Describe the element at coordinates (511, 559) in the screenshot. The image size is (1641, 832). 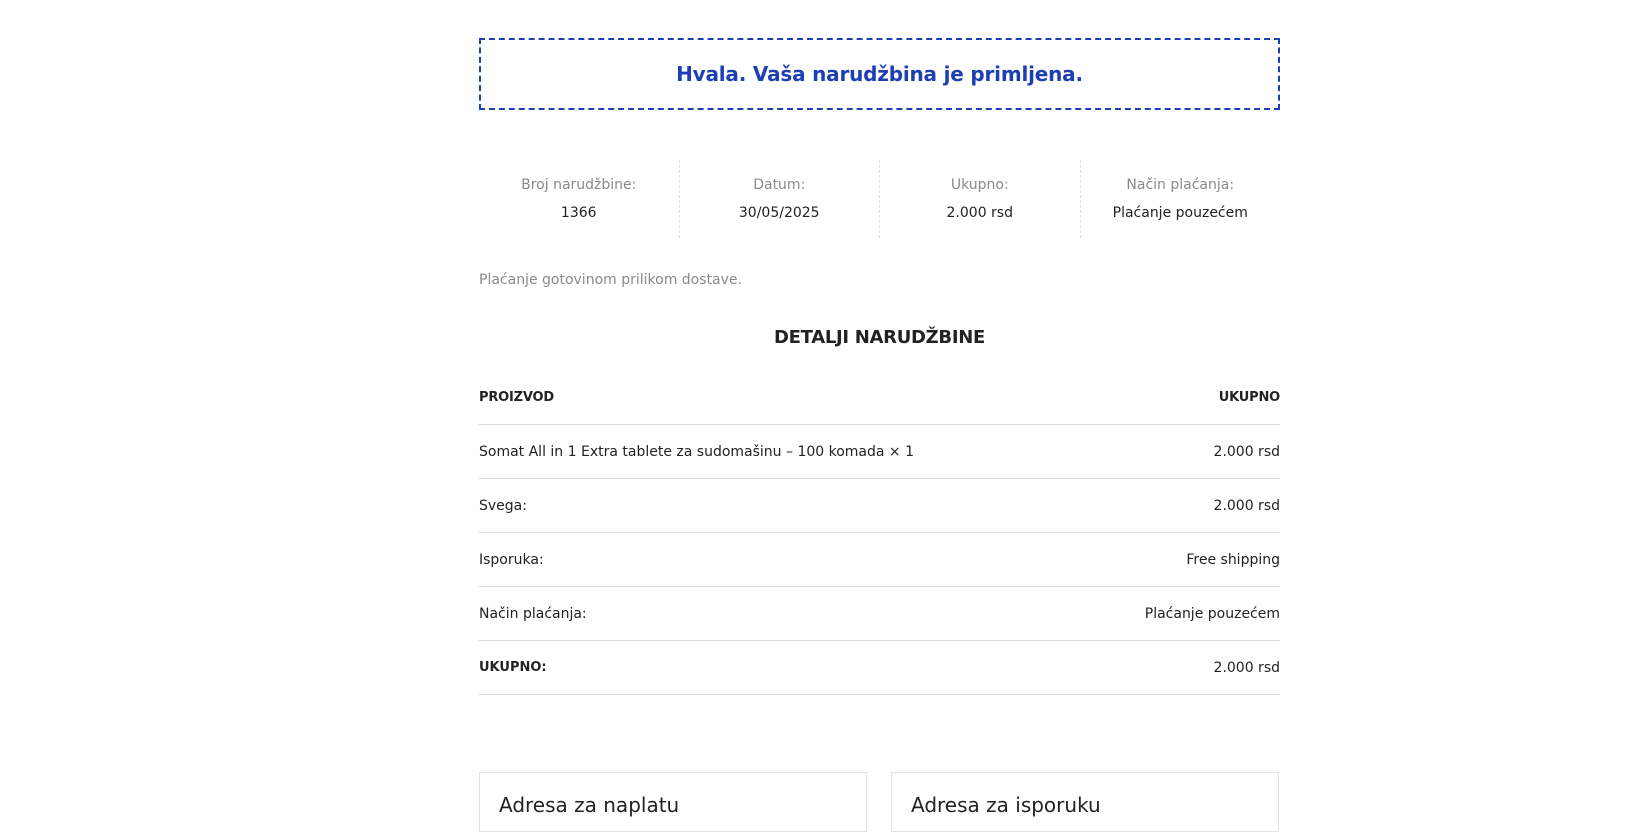
I see `row-label: Isporuka:` at that location.